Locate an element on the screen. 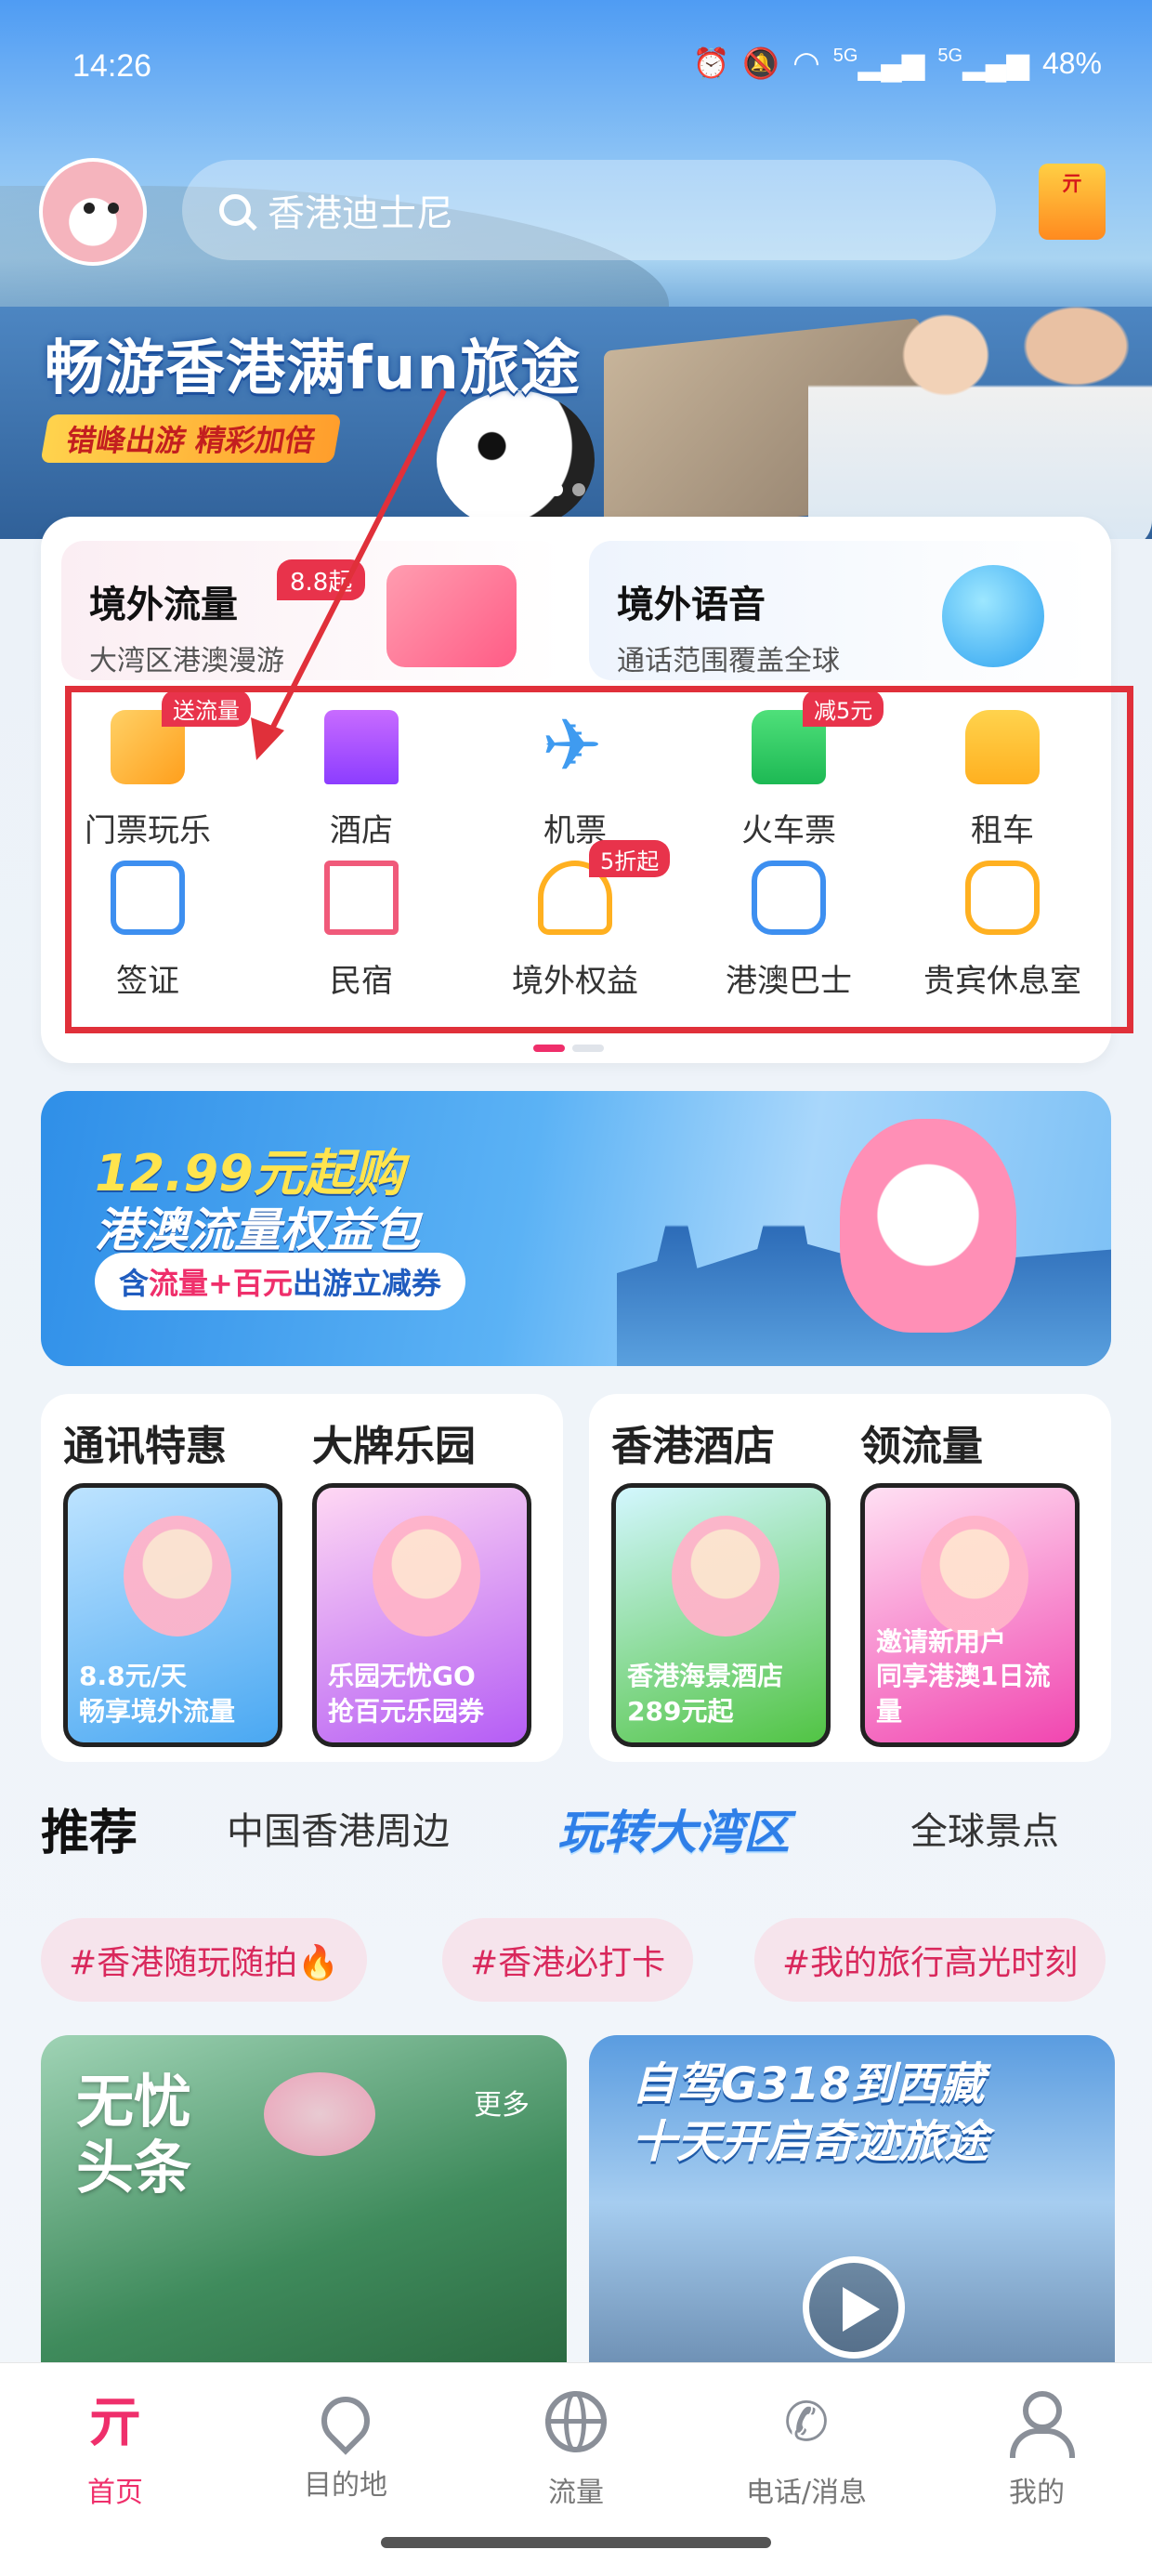 The height and width of the screenshot is (2576, 1152). phone-icon: ✆ is located at coordinates (806, 2421).